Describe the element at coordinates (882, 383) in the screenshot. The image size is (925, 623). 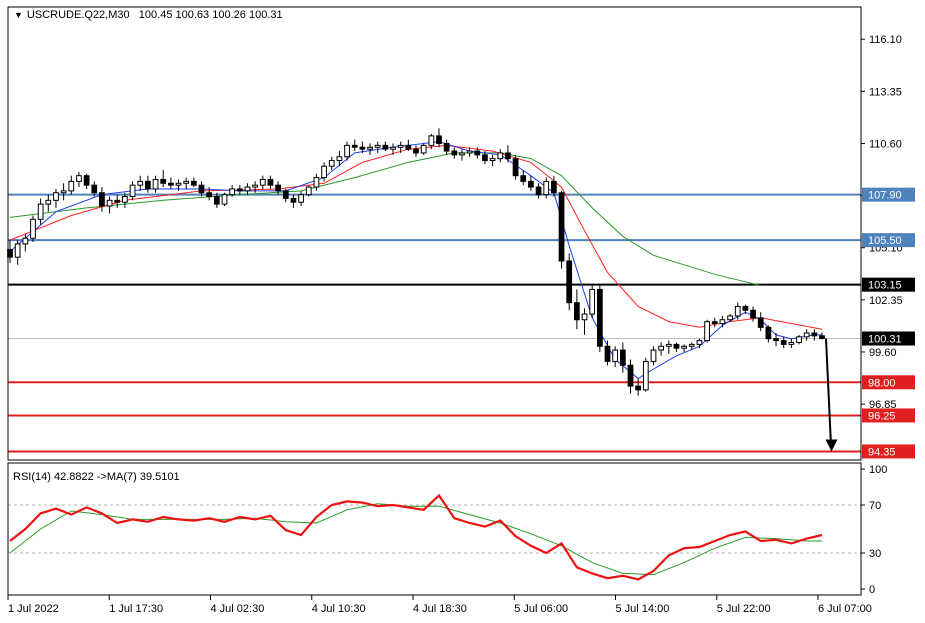
I see `level-label: 98.00` at that location.